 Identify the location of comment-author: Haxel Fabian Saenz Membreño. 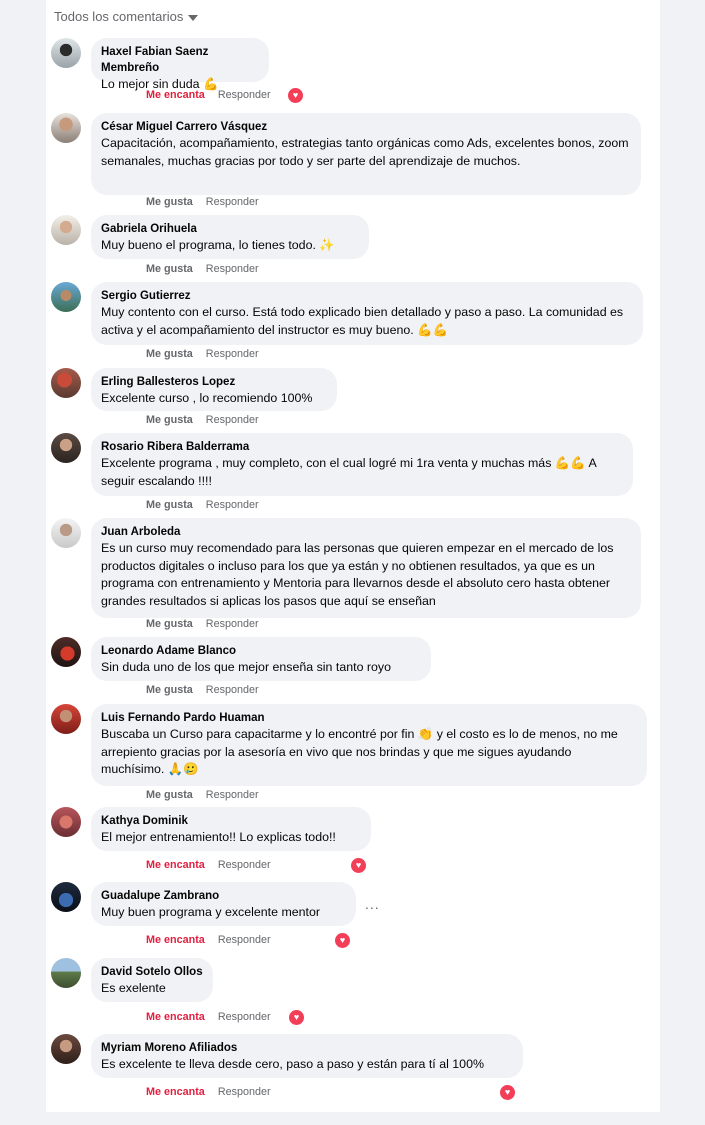
(180, 60).